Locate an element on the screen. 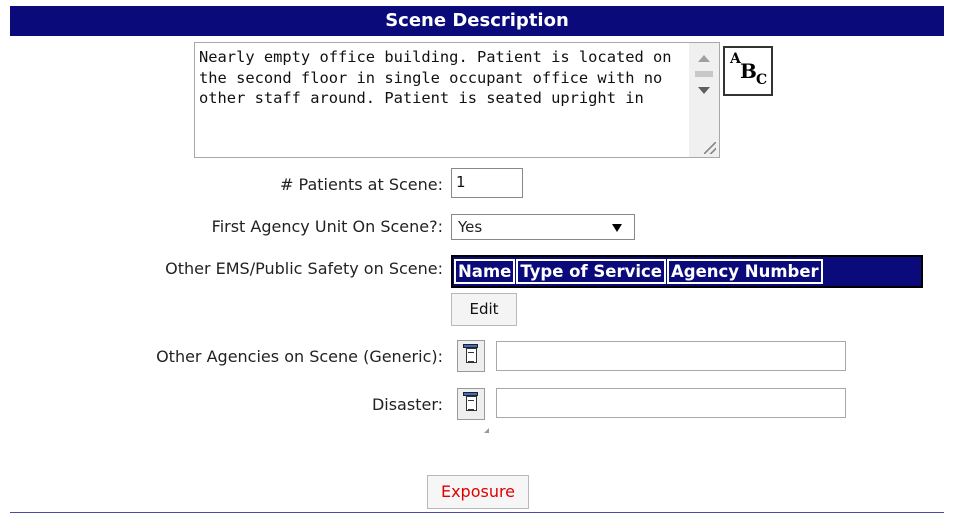  exposure-button: Exposure is located at coordinates (478, 492).